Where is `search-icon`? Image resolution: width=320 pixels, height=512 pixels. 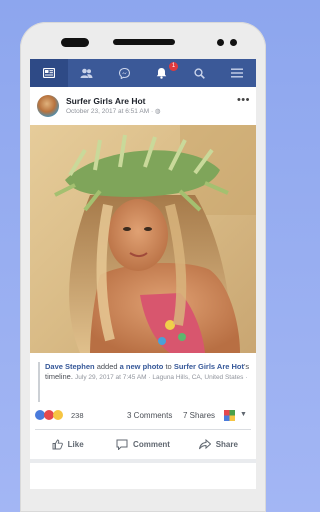
search-icon is located at coordinates (199, 73).